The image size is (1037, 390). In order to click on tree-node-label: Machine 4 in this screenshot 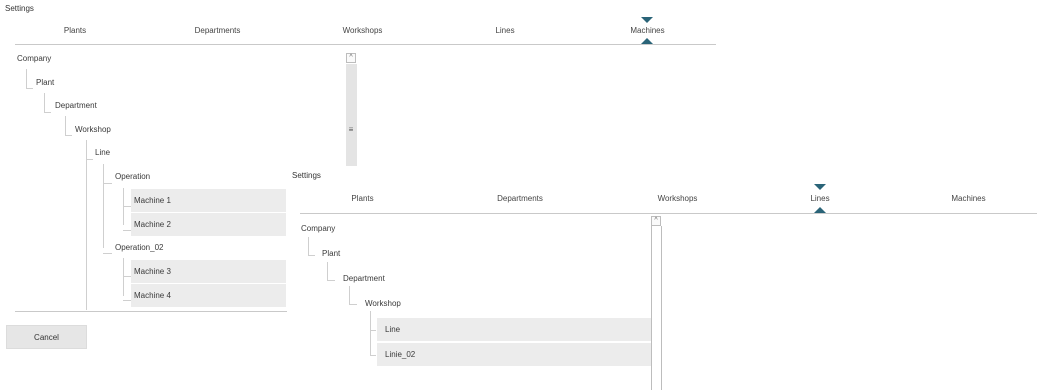, I will do `click(152, 295)`.